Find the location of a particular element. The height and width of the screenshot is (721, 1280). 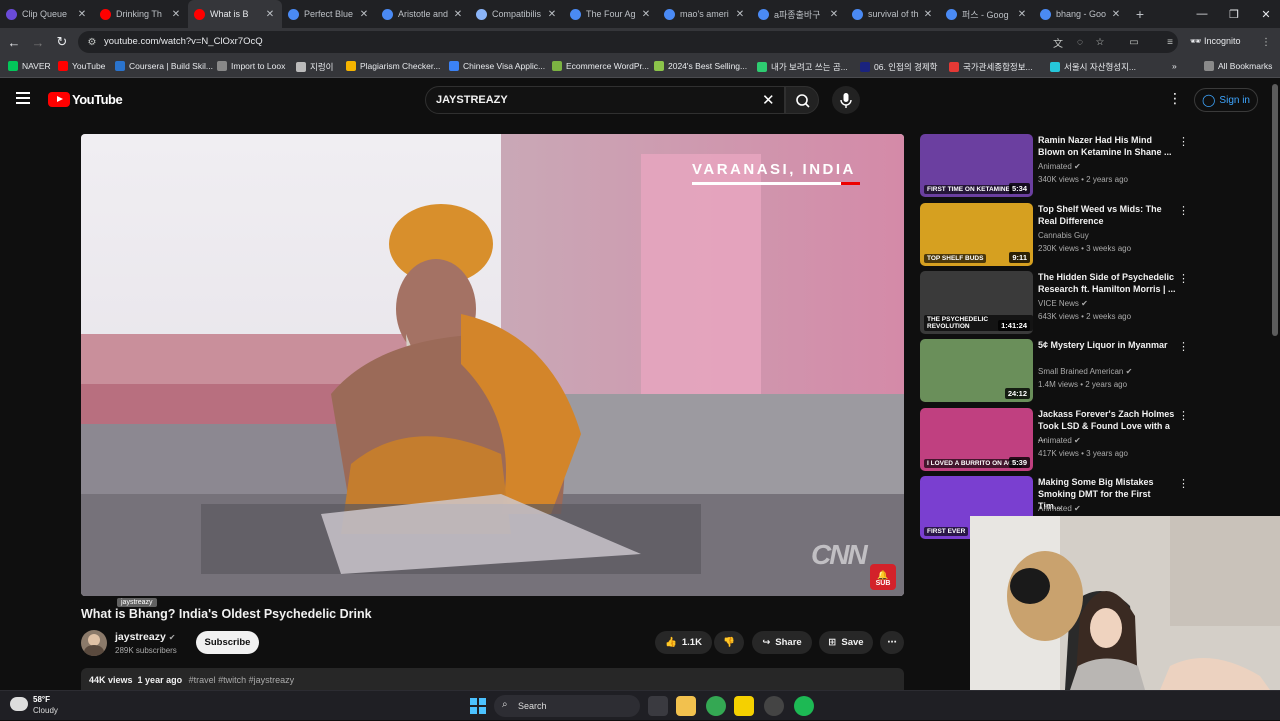

browser-tab: Drinking Th ✕ is located at coordinates (141, 14).